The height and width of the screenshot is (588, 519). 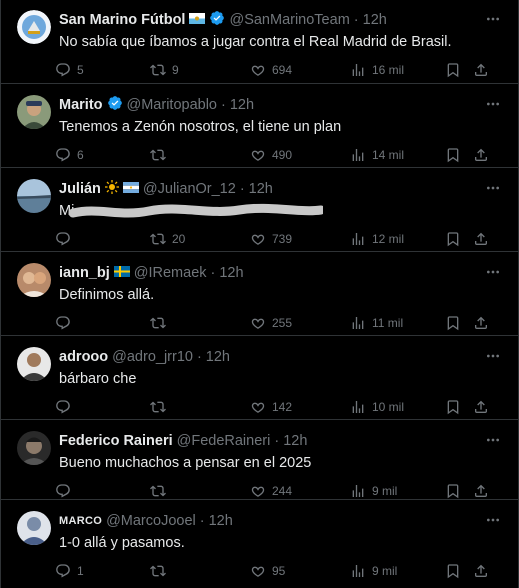 What do you see at coordinates (385, 491) in the screenshot?
I see `view-count: 9 mil` at bounding box center [385, 491].